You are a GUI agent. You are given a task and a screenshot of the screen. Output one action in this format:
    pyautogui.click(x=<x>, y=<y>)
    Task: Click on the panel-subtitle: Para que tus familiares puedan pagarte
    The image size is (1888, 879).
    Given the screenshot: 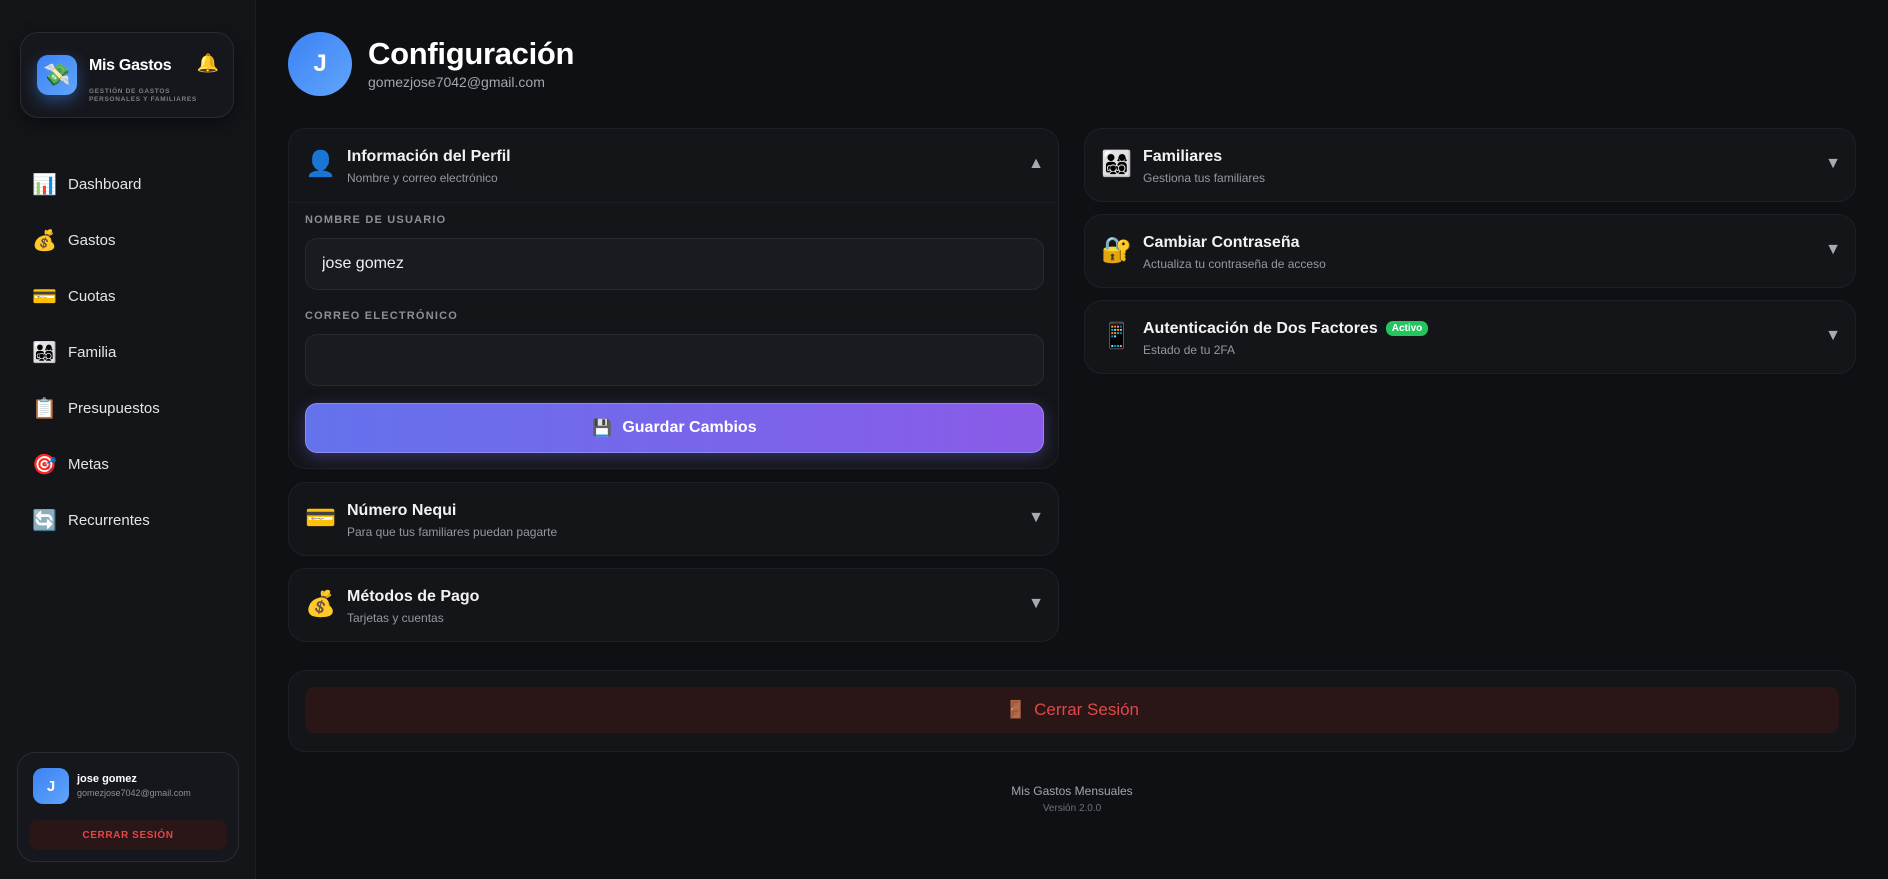 What is the action you would take?
    pyautogui.click(x=452, y=532)
    